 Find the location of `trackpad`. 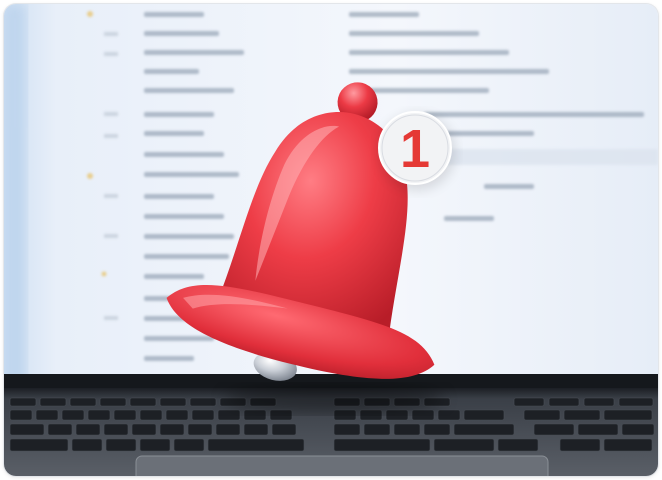

trackpad is located at coordinates (342, 465).